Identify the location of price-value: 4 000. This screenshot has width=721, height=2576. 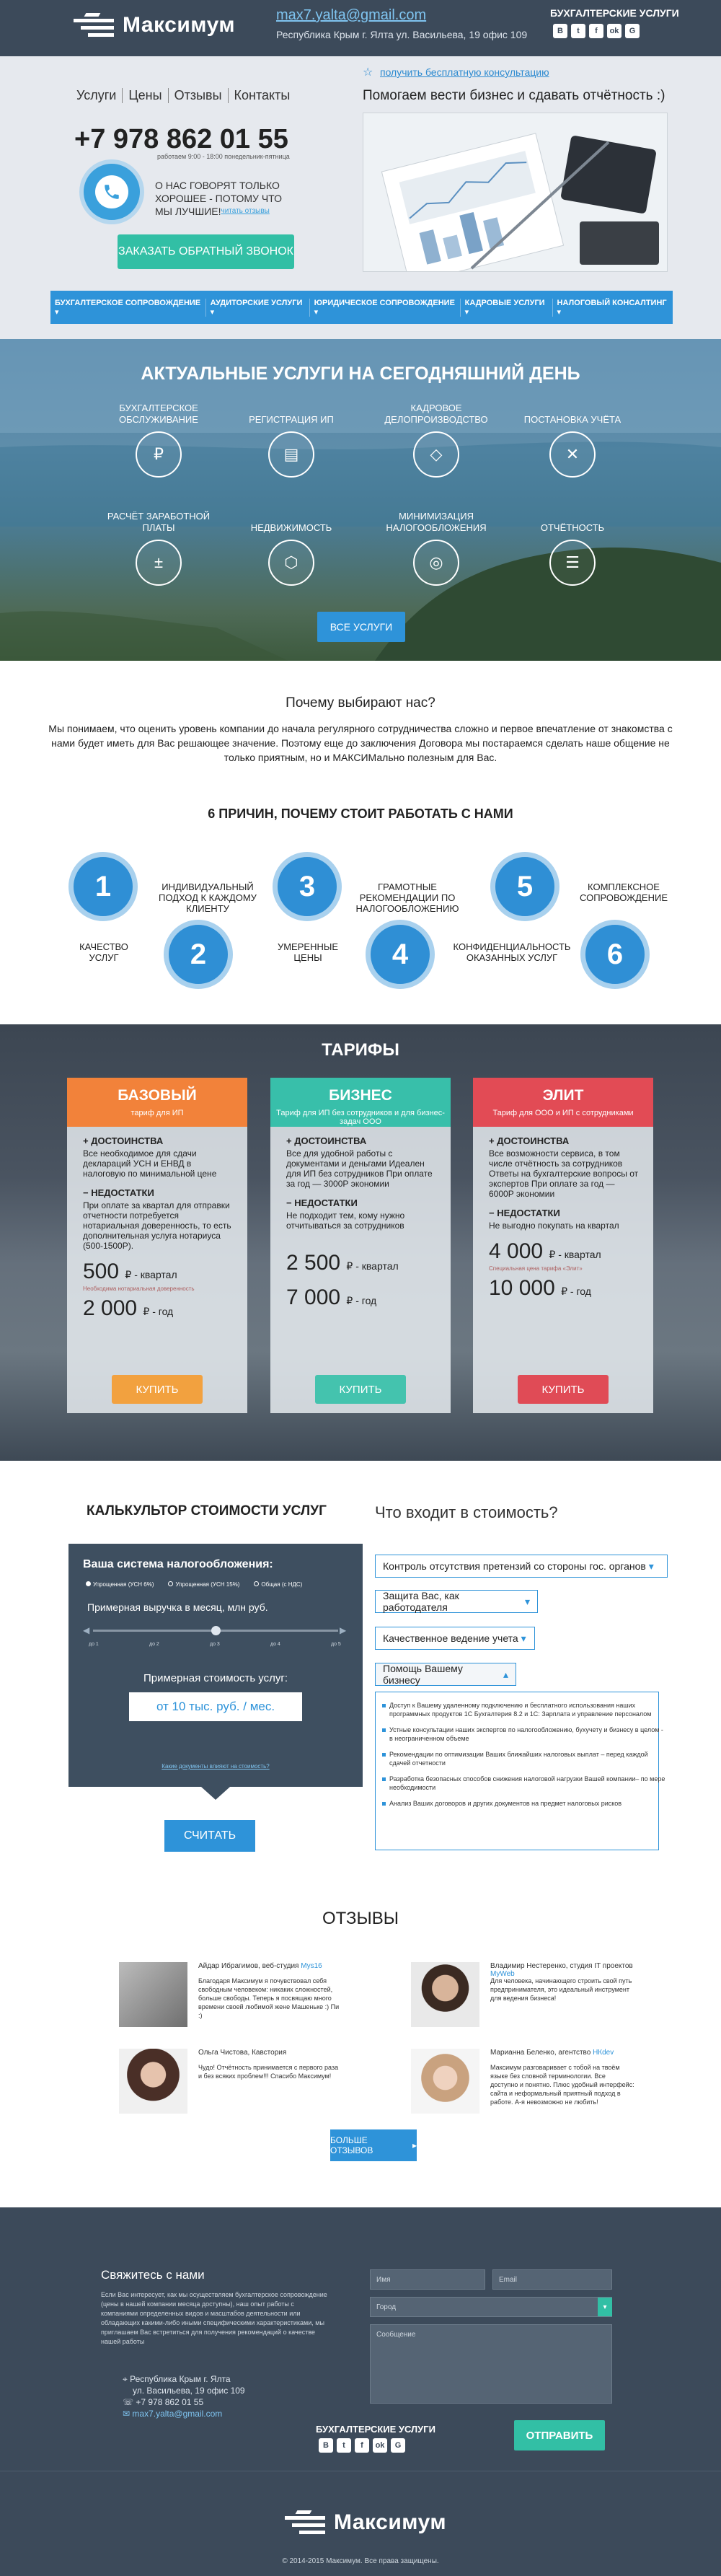
(516, 1251).